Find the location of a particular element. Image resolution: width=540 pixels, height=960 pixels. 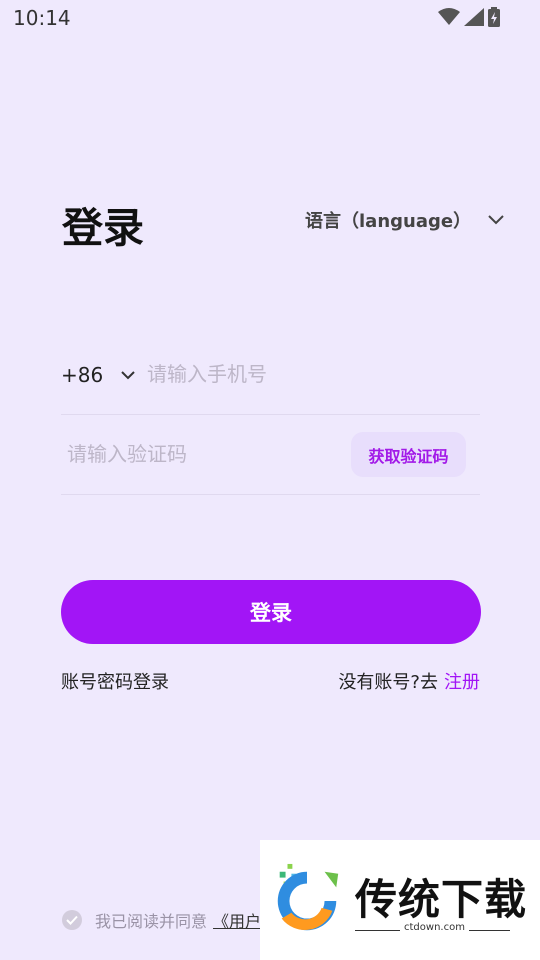

register-prompt: 没有账号?去 is located at coordinates (388, 682).